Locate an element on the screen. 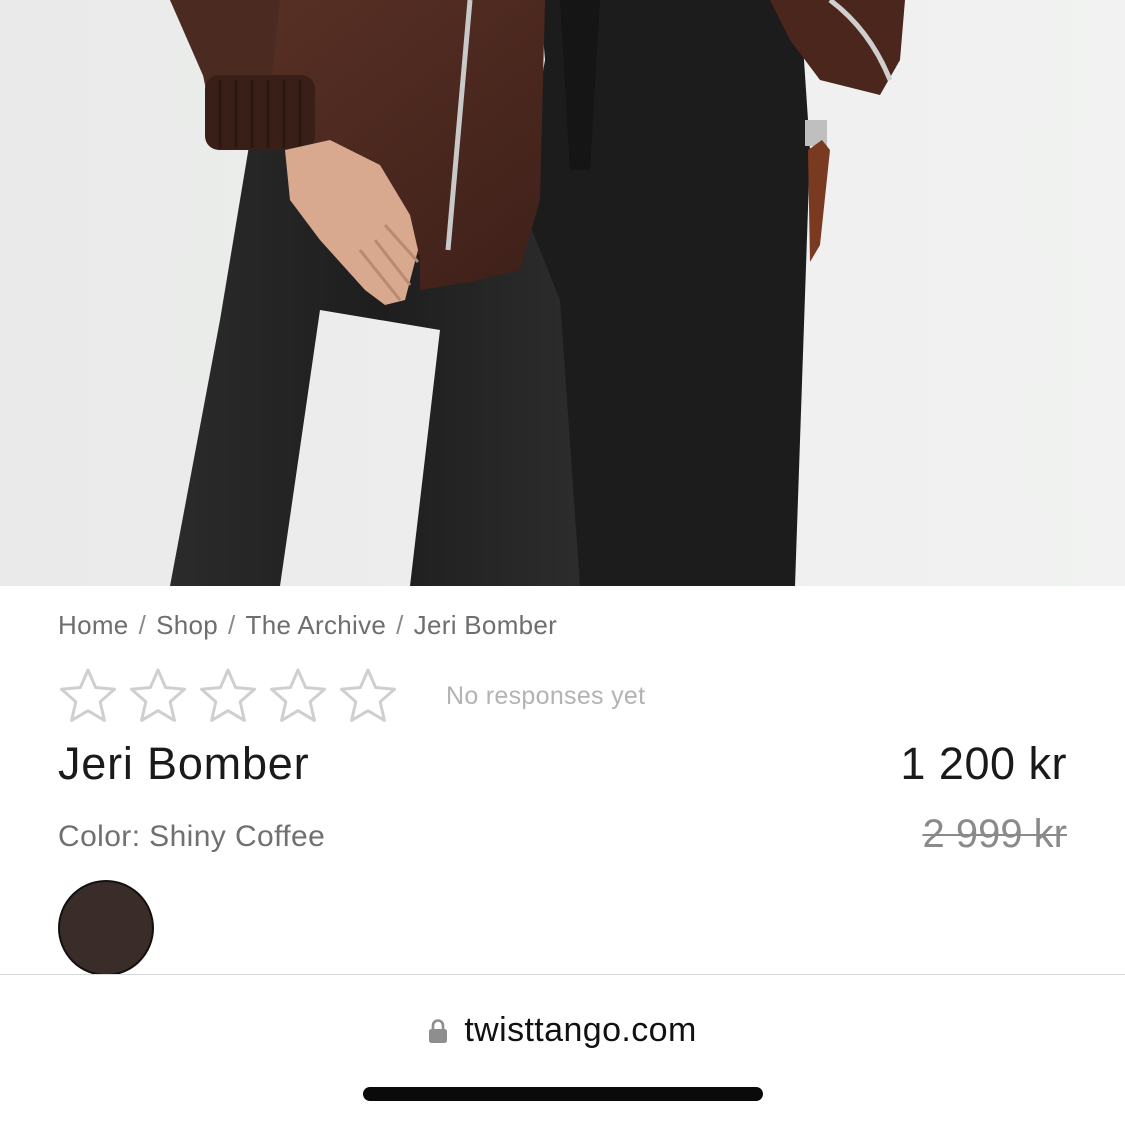 Image resolution: width=1125 pixels, height=1124 pixels. product-rating: No responses yet is located at coordinates (351, 696).